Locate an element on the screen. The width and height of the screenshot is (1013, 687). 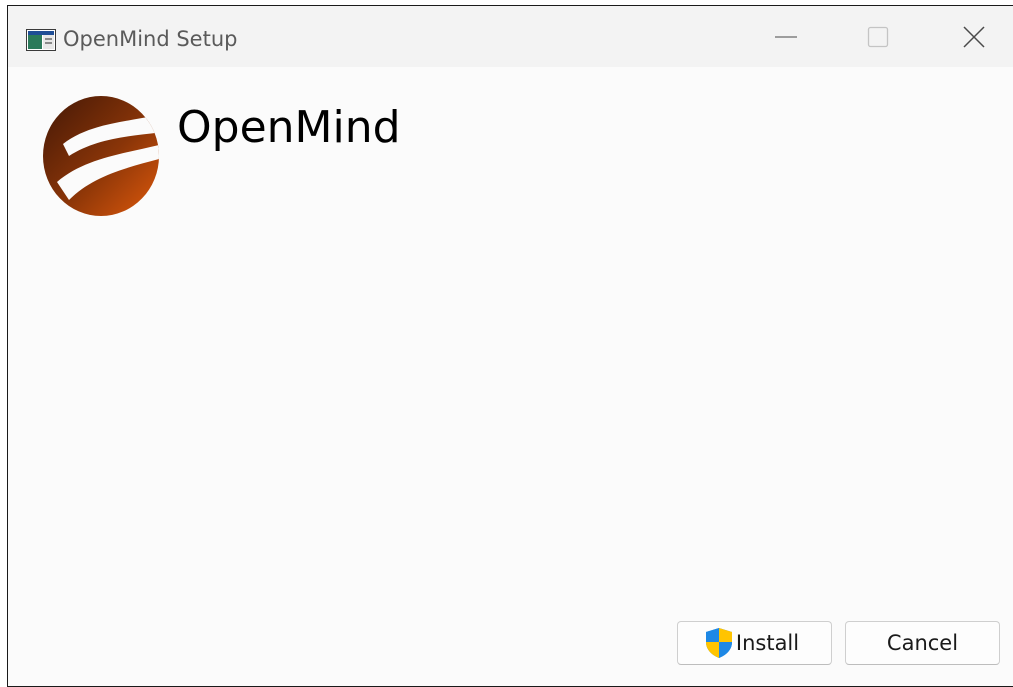
maximize-button is located at coordinates (878, 36).